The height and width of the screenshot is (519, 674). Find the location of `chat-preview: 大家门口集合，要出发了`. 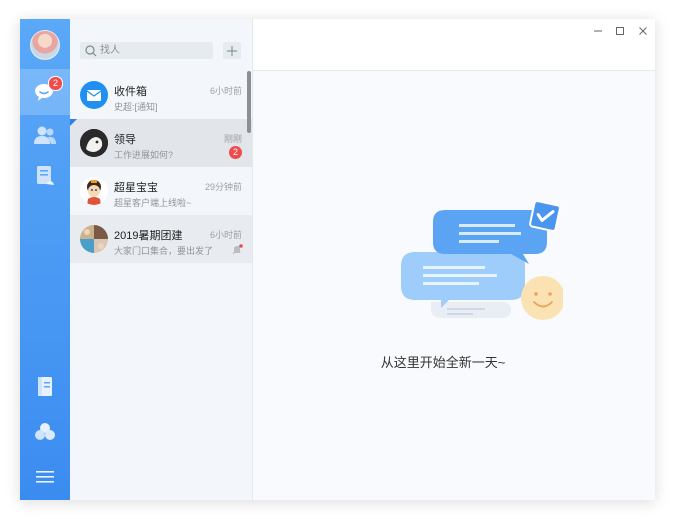

chat-preview: 大家门口集合，要出发了 is located at coordinates (164, 251).